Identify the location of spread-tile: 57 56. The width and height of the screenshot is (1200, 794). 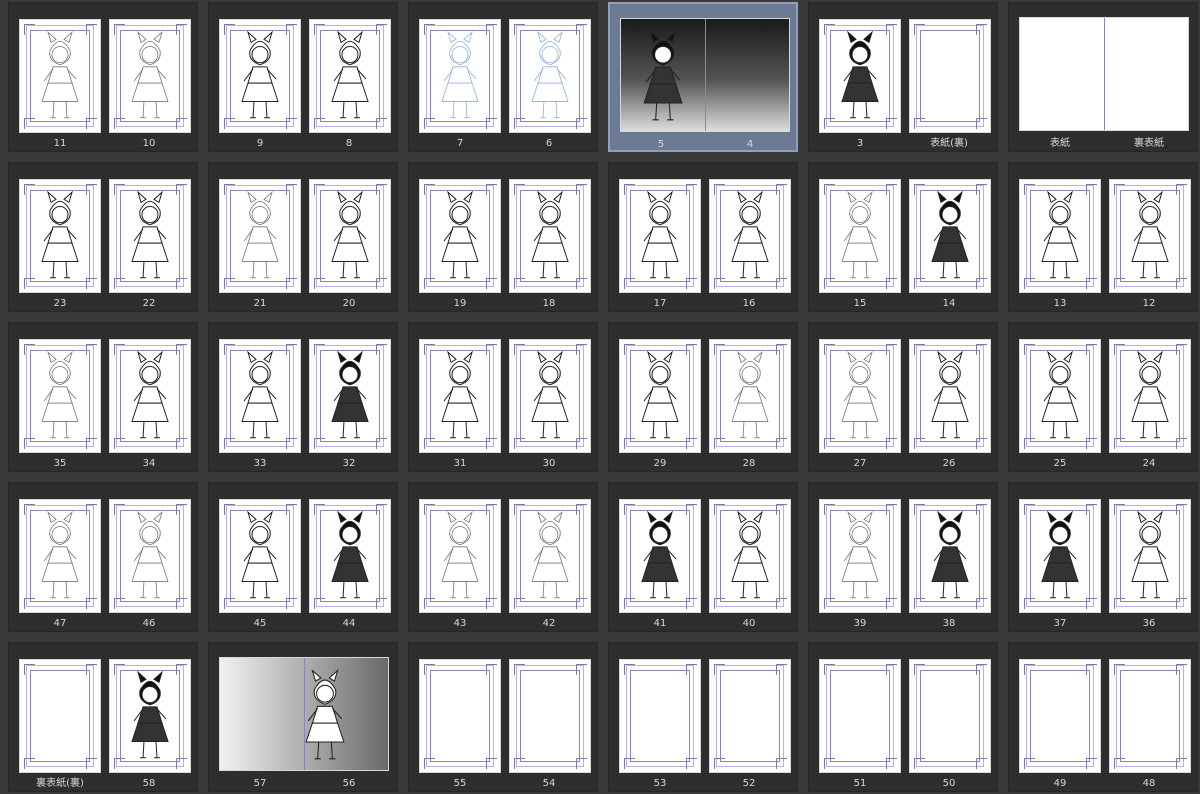
(303, 717).